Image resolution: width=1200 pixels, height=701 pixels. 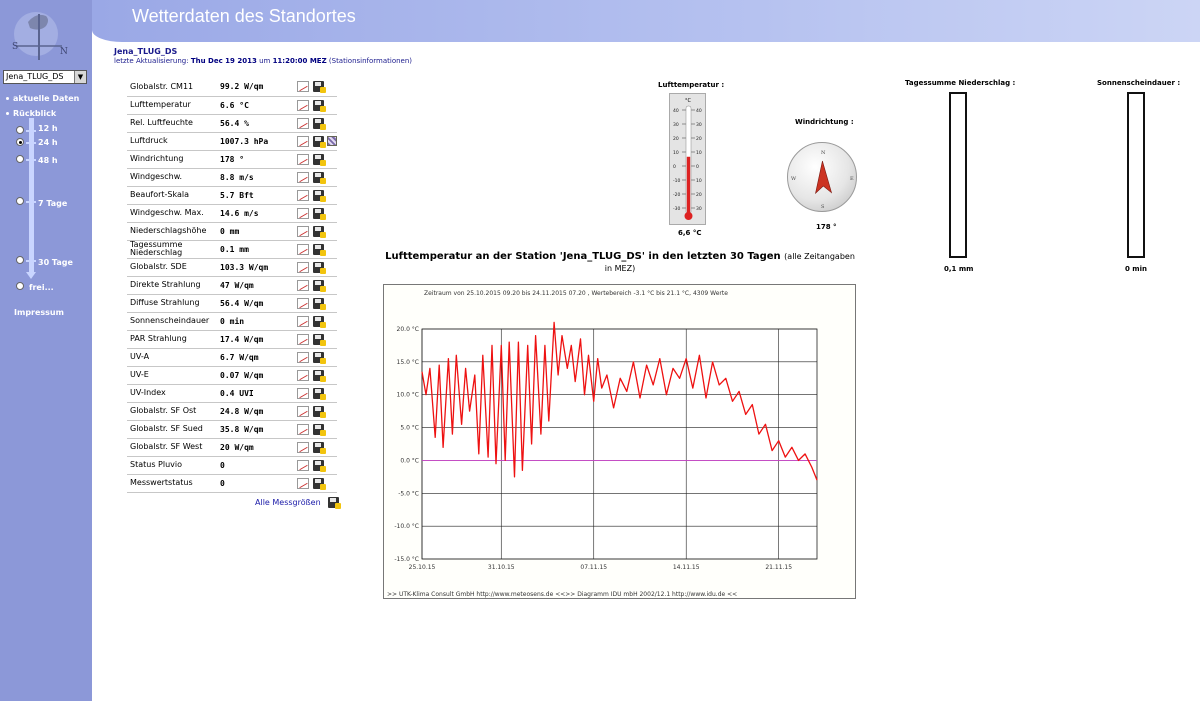 I want to click on range-radio-30-tage, so click(x=20, y=260).